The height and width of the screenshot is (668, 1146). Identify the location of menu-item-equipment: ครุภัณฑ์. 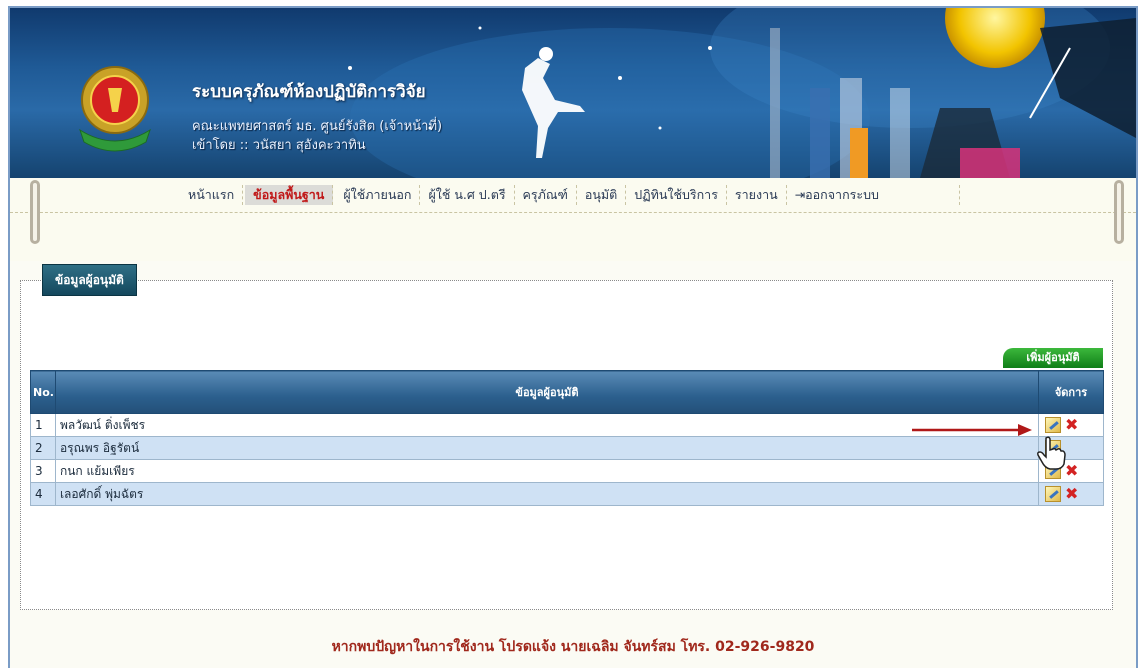
(546, 195).